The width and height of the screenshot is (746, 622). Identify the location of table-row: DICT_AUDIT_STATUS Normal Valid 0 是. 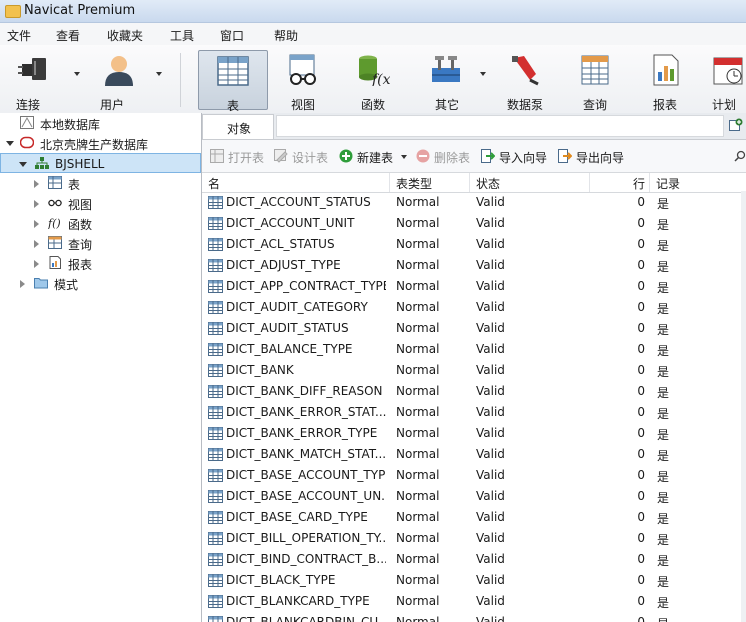
(474, 328).